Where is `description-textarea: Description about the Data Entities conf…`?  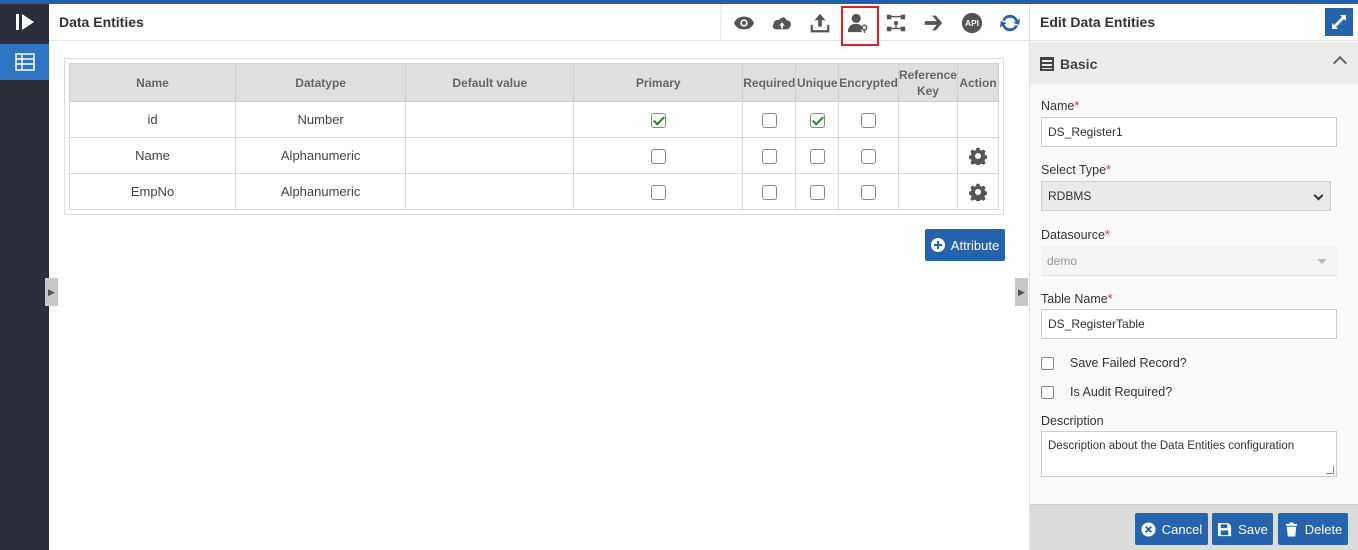
description-textarea: Description about the Data Entities conf… is located at coordinates (1189, 454).